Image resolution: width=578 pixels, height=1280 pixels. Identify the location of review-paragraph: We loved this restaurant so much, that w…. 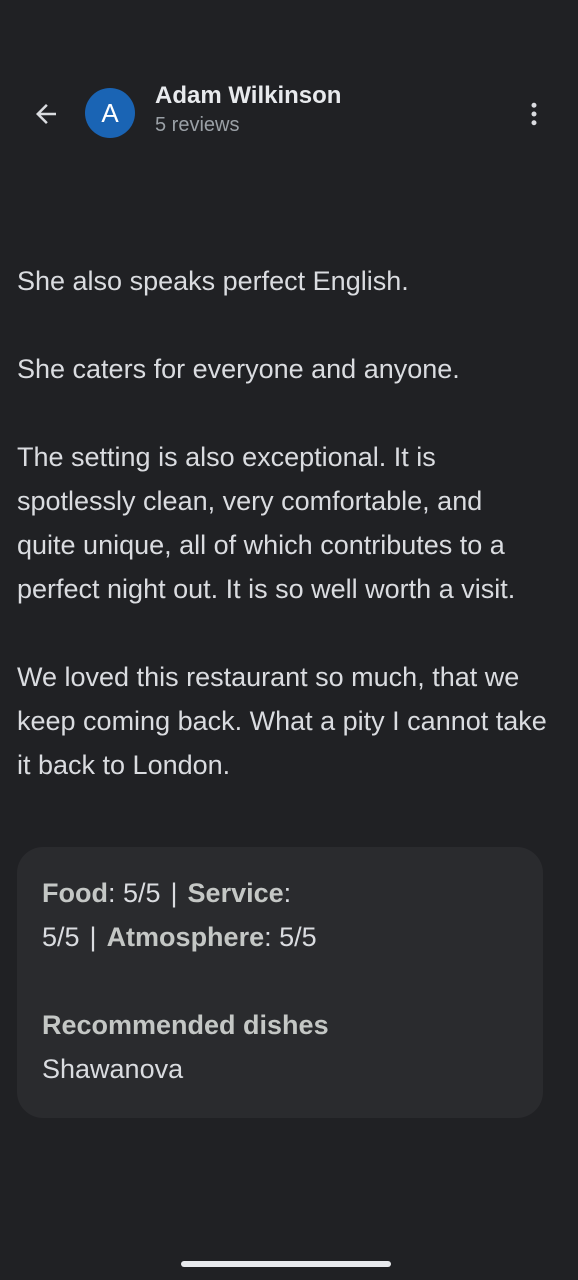
(282, 721).